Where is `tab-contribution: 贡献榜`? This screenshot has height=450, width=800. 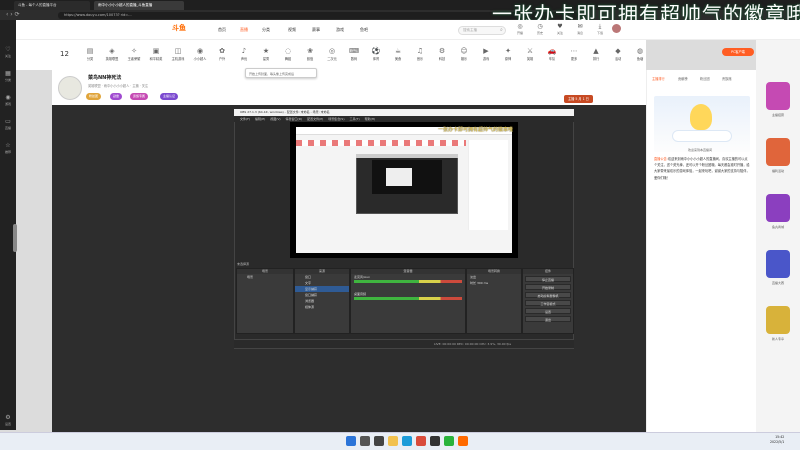 tab-contribution: 贡献榜 is located at coordinates (683, 78).